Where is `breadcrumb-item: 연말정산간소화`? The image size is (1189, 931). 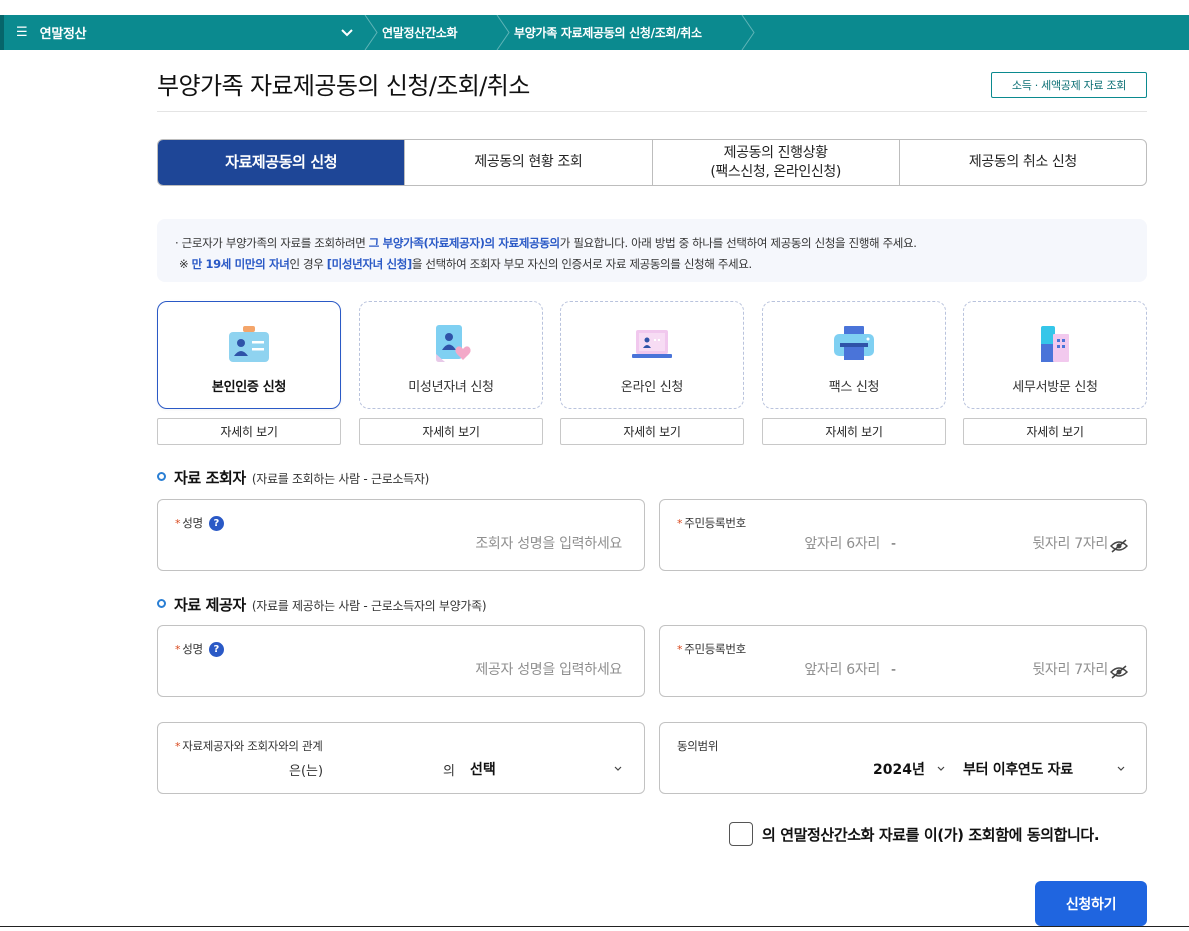 breadcrumb-item: 연말정산간소화 is located at coordinates (438, 32).